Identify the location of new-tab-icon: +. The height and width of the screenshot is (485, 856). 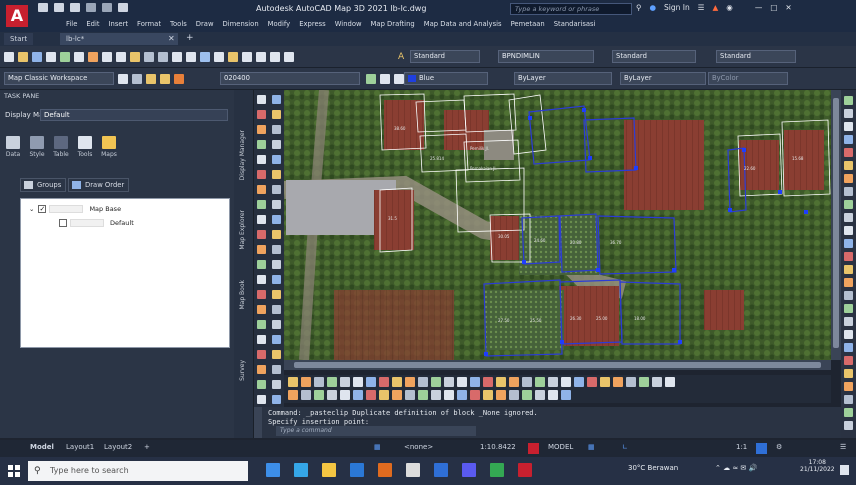
(190, 38).